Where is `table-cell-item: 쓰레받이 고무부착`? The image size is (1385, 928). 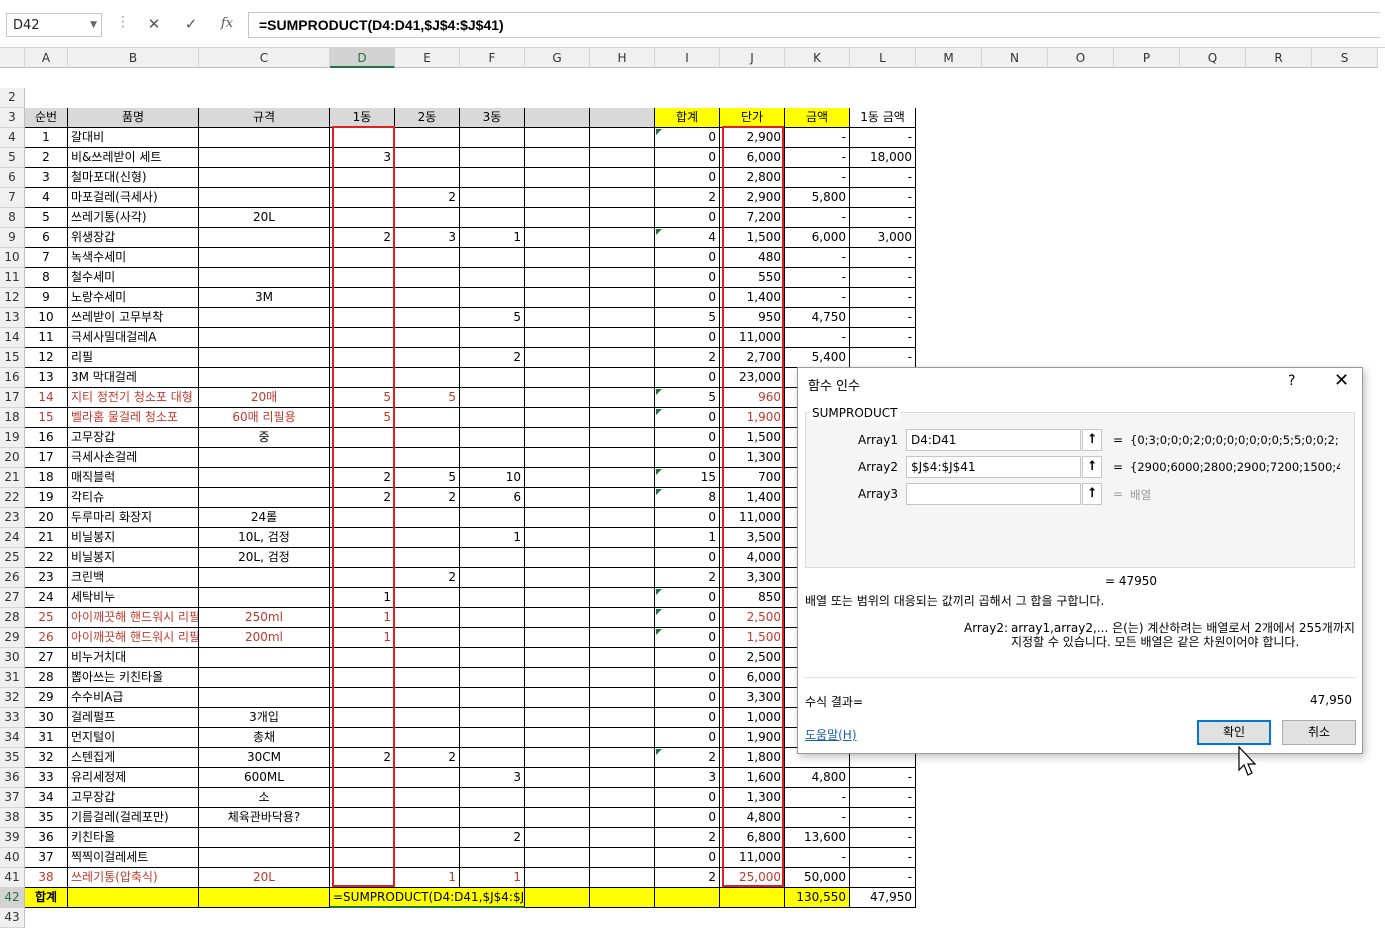
table-cell-item: 쓰레받이 고무부착 is located at coordinates (133, 318).